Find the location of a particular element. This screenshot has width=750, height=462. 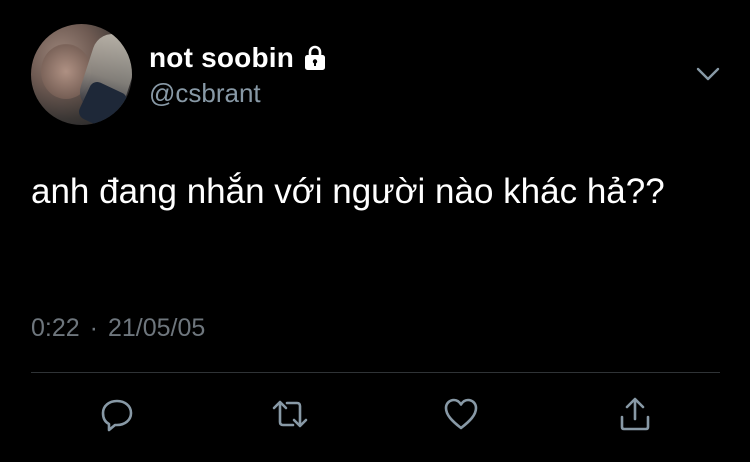

share-icon is located at coordinates (635, 416).